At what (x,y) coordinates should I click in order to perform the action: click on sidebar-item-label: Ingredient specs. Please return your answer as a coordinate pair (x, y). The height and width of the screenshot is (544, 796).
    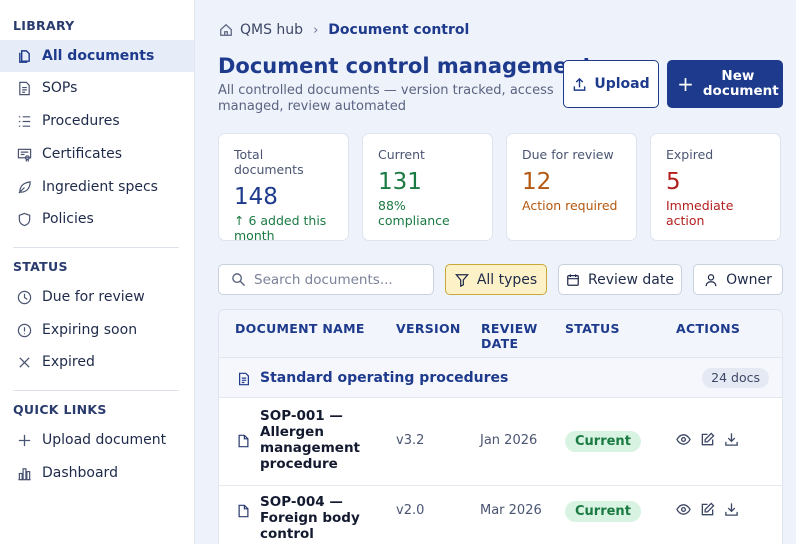
    Looking at the image, I should click on (100, 187).